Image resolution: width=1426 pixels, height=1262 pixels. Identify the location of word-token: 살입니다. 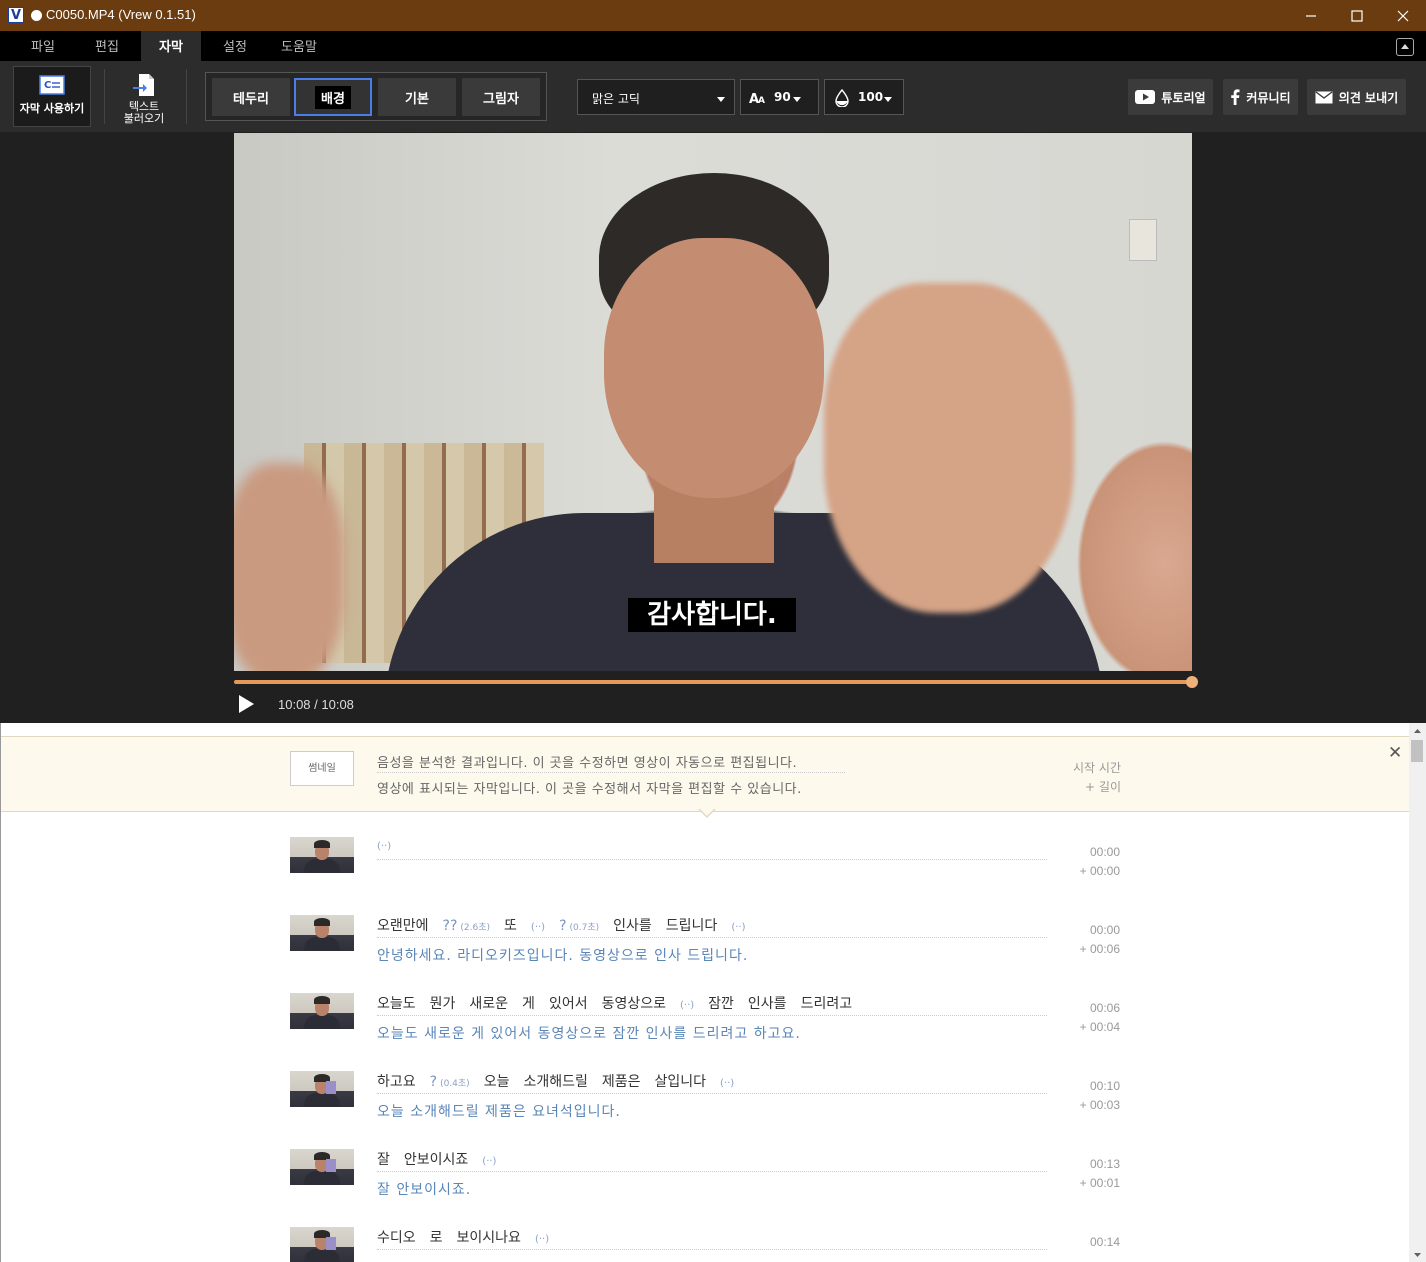
(681, 1081).